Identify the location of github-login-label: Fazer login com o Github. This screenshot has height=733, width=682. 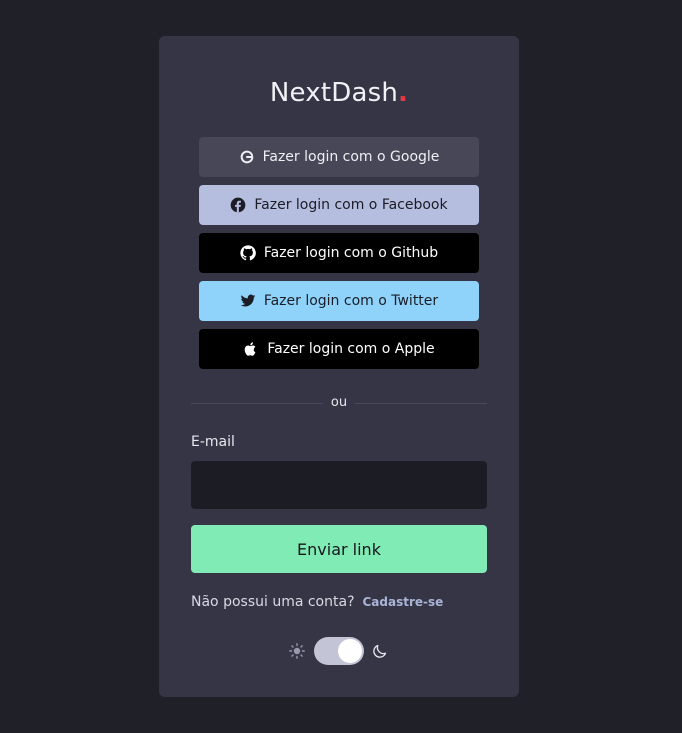
(351, 253).